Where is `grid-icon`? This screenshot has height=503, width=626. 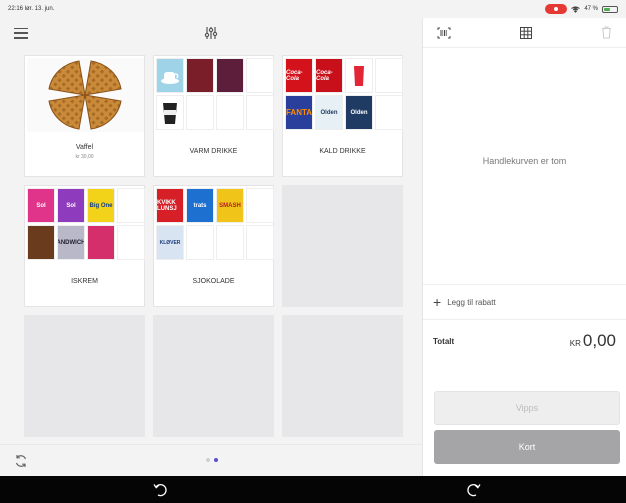
grid-icon is located at coordinates (526, 32).